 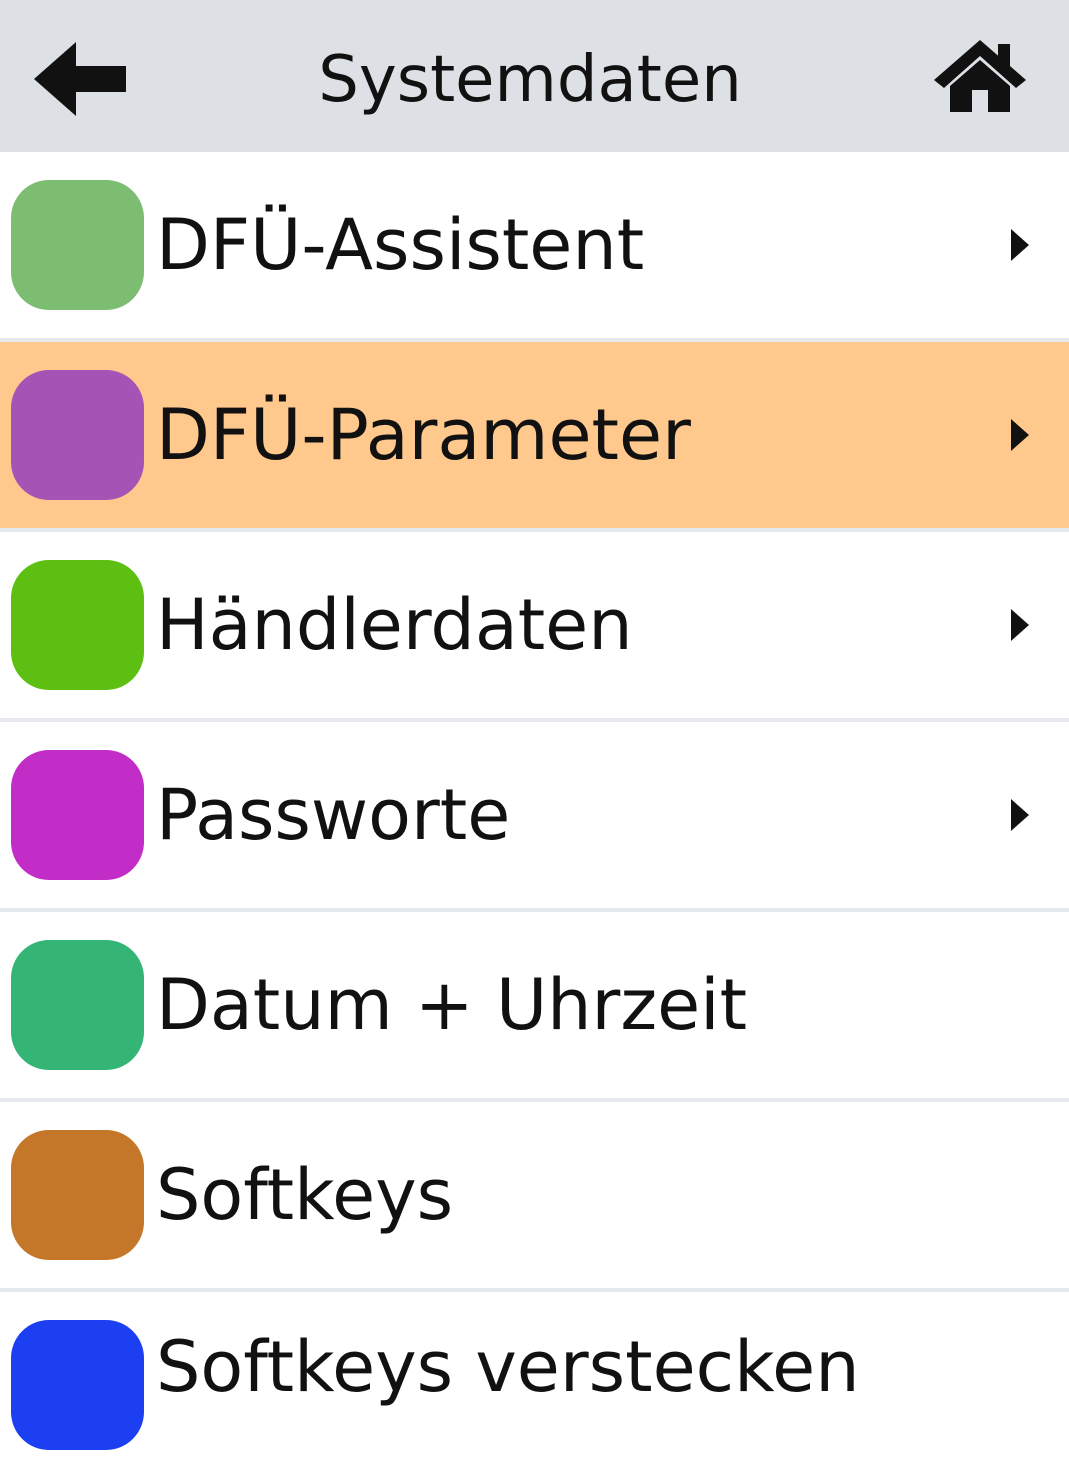 I want to click on menu-item-passworte: Passworte, so click(x=534, y=813).